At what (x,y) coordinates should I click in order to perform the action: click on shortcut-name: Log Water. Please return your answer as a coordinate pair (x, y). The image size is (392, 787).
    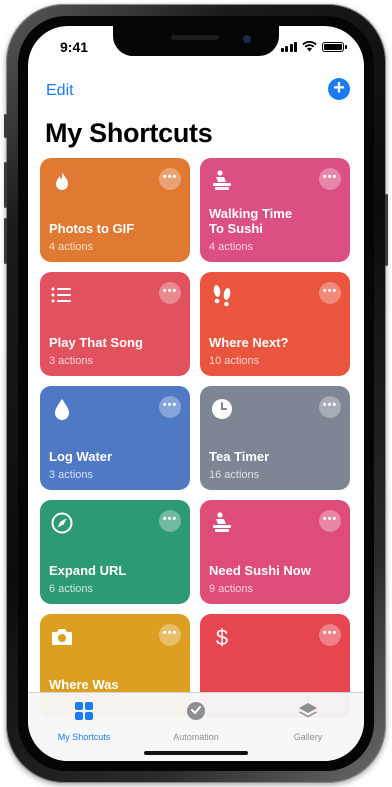
    Looking at the image, I should click on (81, 456).